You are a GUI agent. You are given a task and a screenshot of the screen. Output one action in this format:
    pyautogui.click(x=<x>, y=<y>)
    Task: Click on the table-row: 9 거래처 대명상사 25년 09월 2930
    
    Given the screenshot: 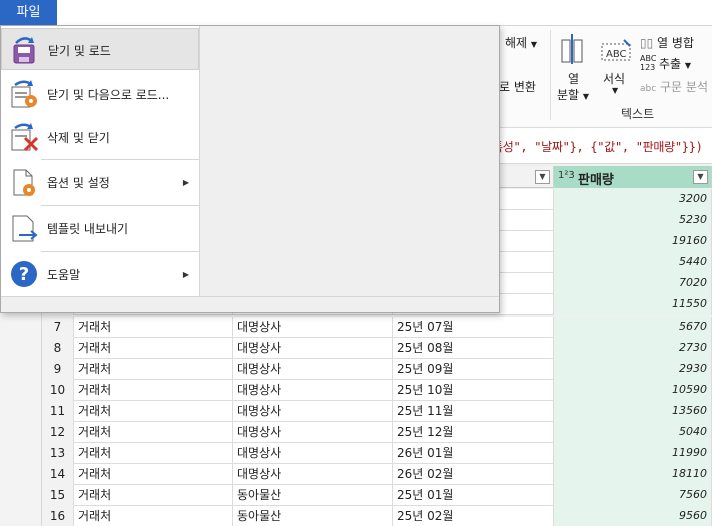 What is the action you would take?
    pyautogui.click(x=377, y=369)
    